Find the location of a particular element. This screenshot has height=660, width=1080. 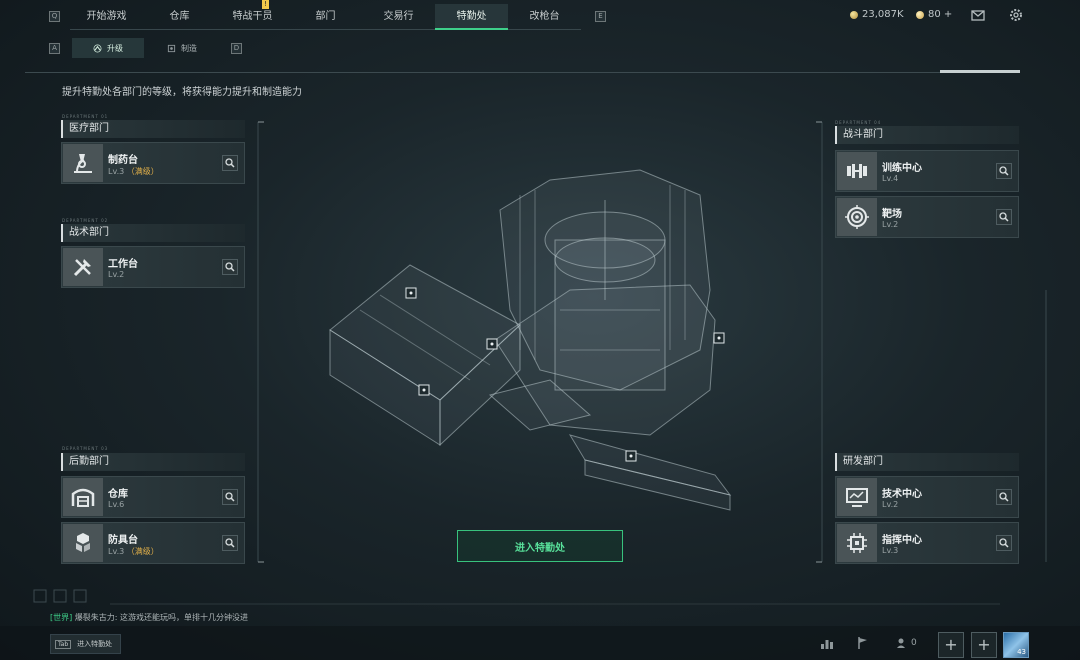

chat-line: [世界] 爆裂朱古力: 这游戏还能玩吗，单排十几分钟没进 is located at coordinates (149, 617).